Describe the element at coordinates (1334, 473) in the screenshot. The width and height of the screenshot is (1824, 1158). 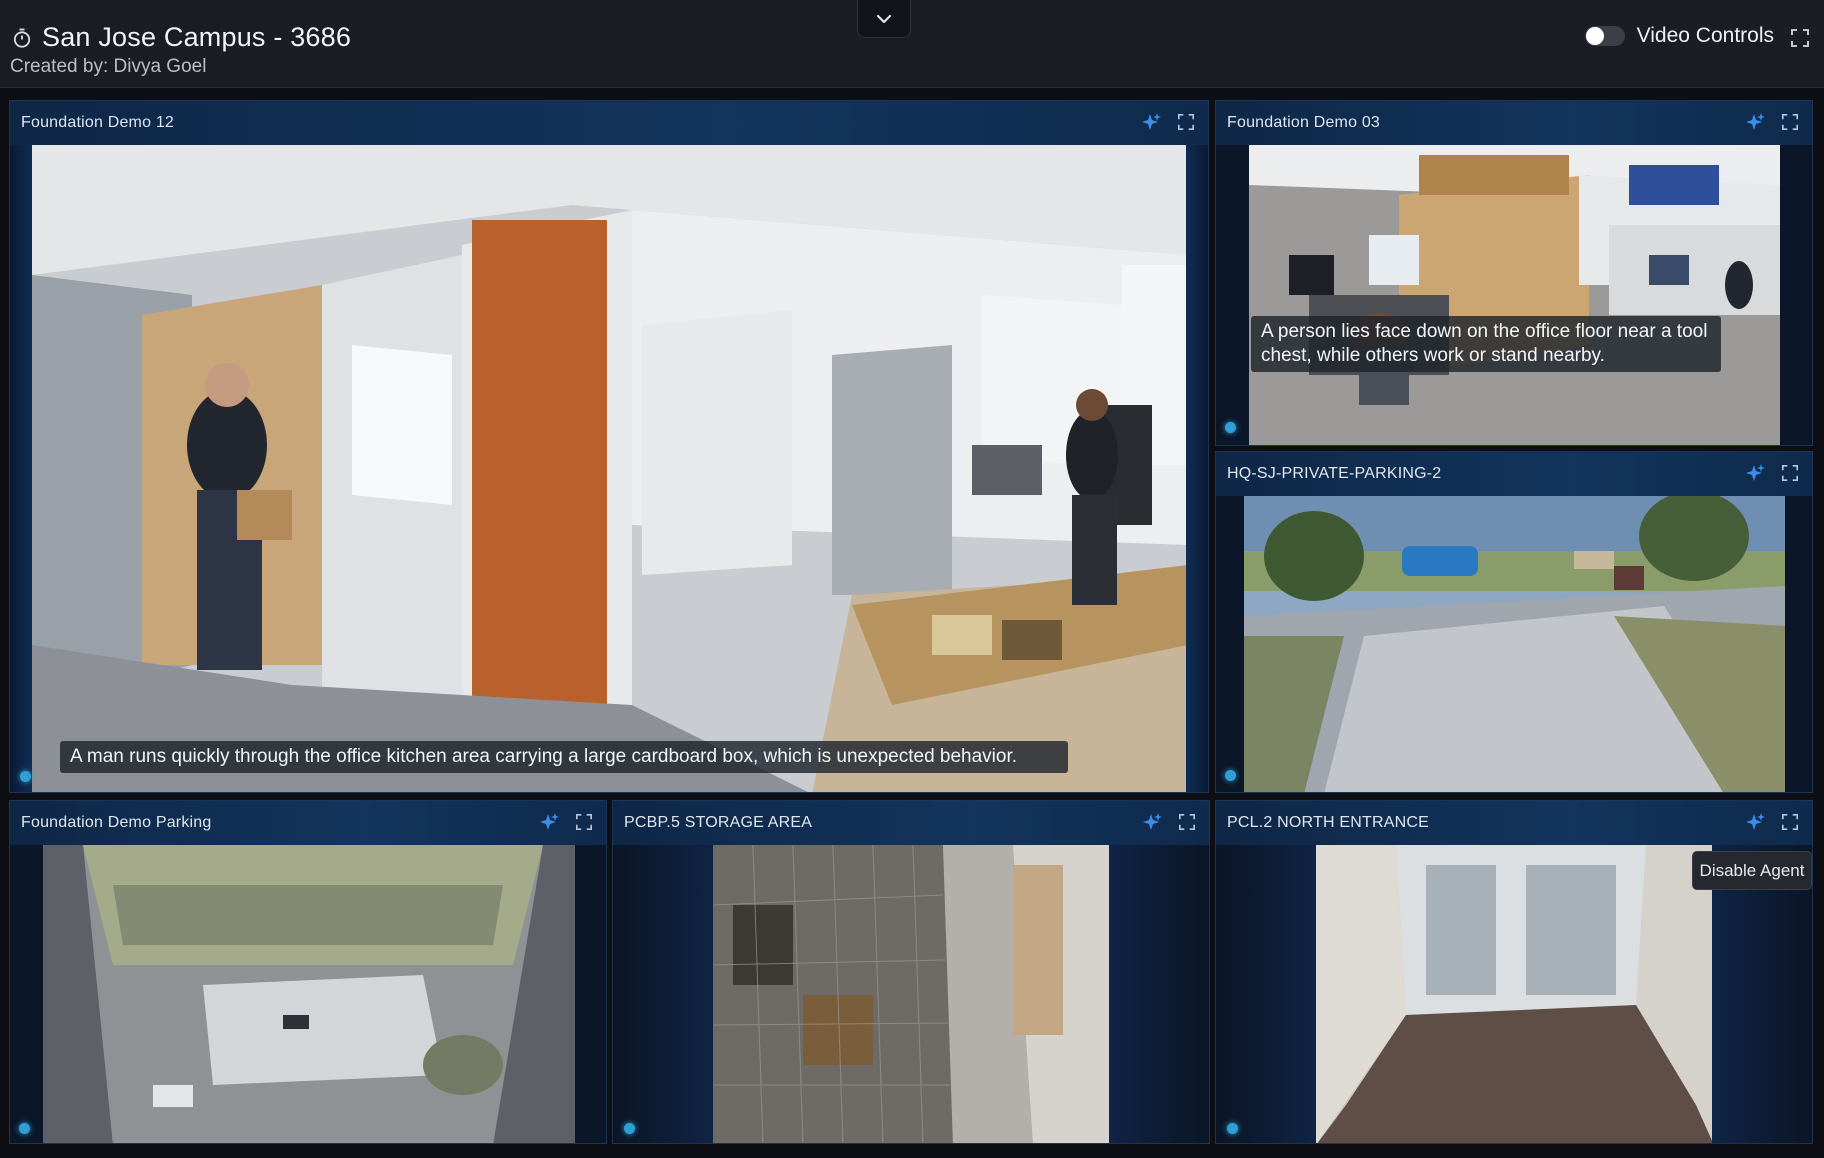
I see `camera-name: HQ-SJ-PRIVATE-PARKING-2` at that location.